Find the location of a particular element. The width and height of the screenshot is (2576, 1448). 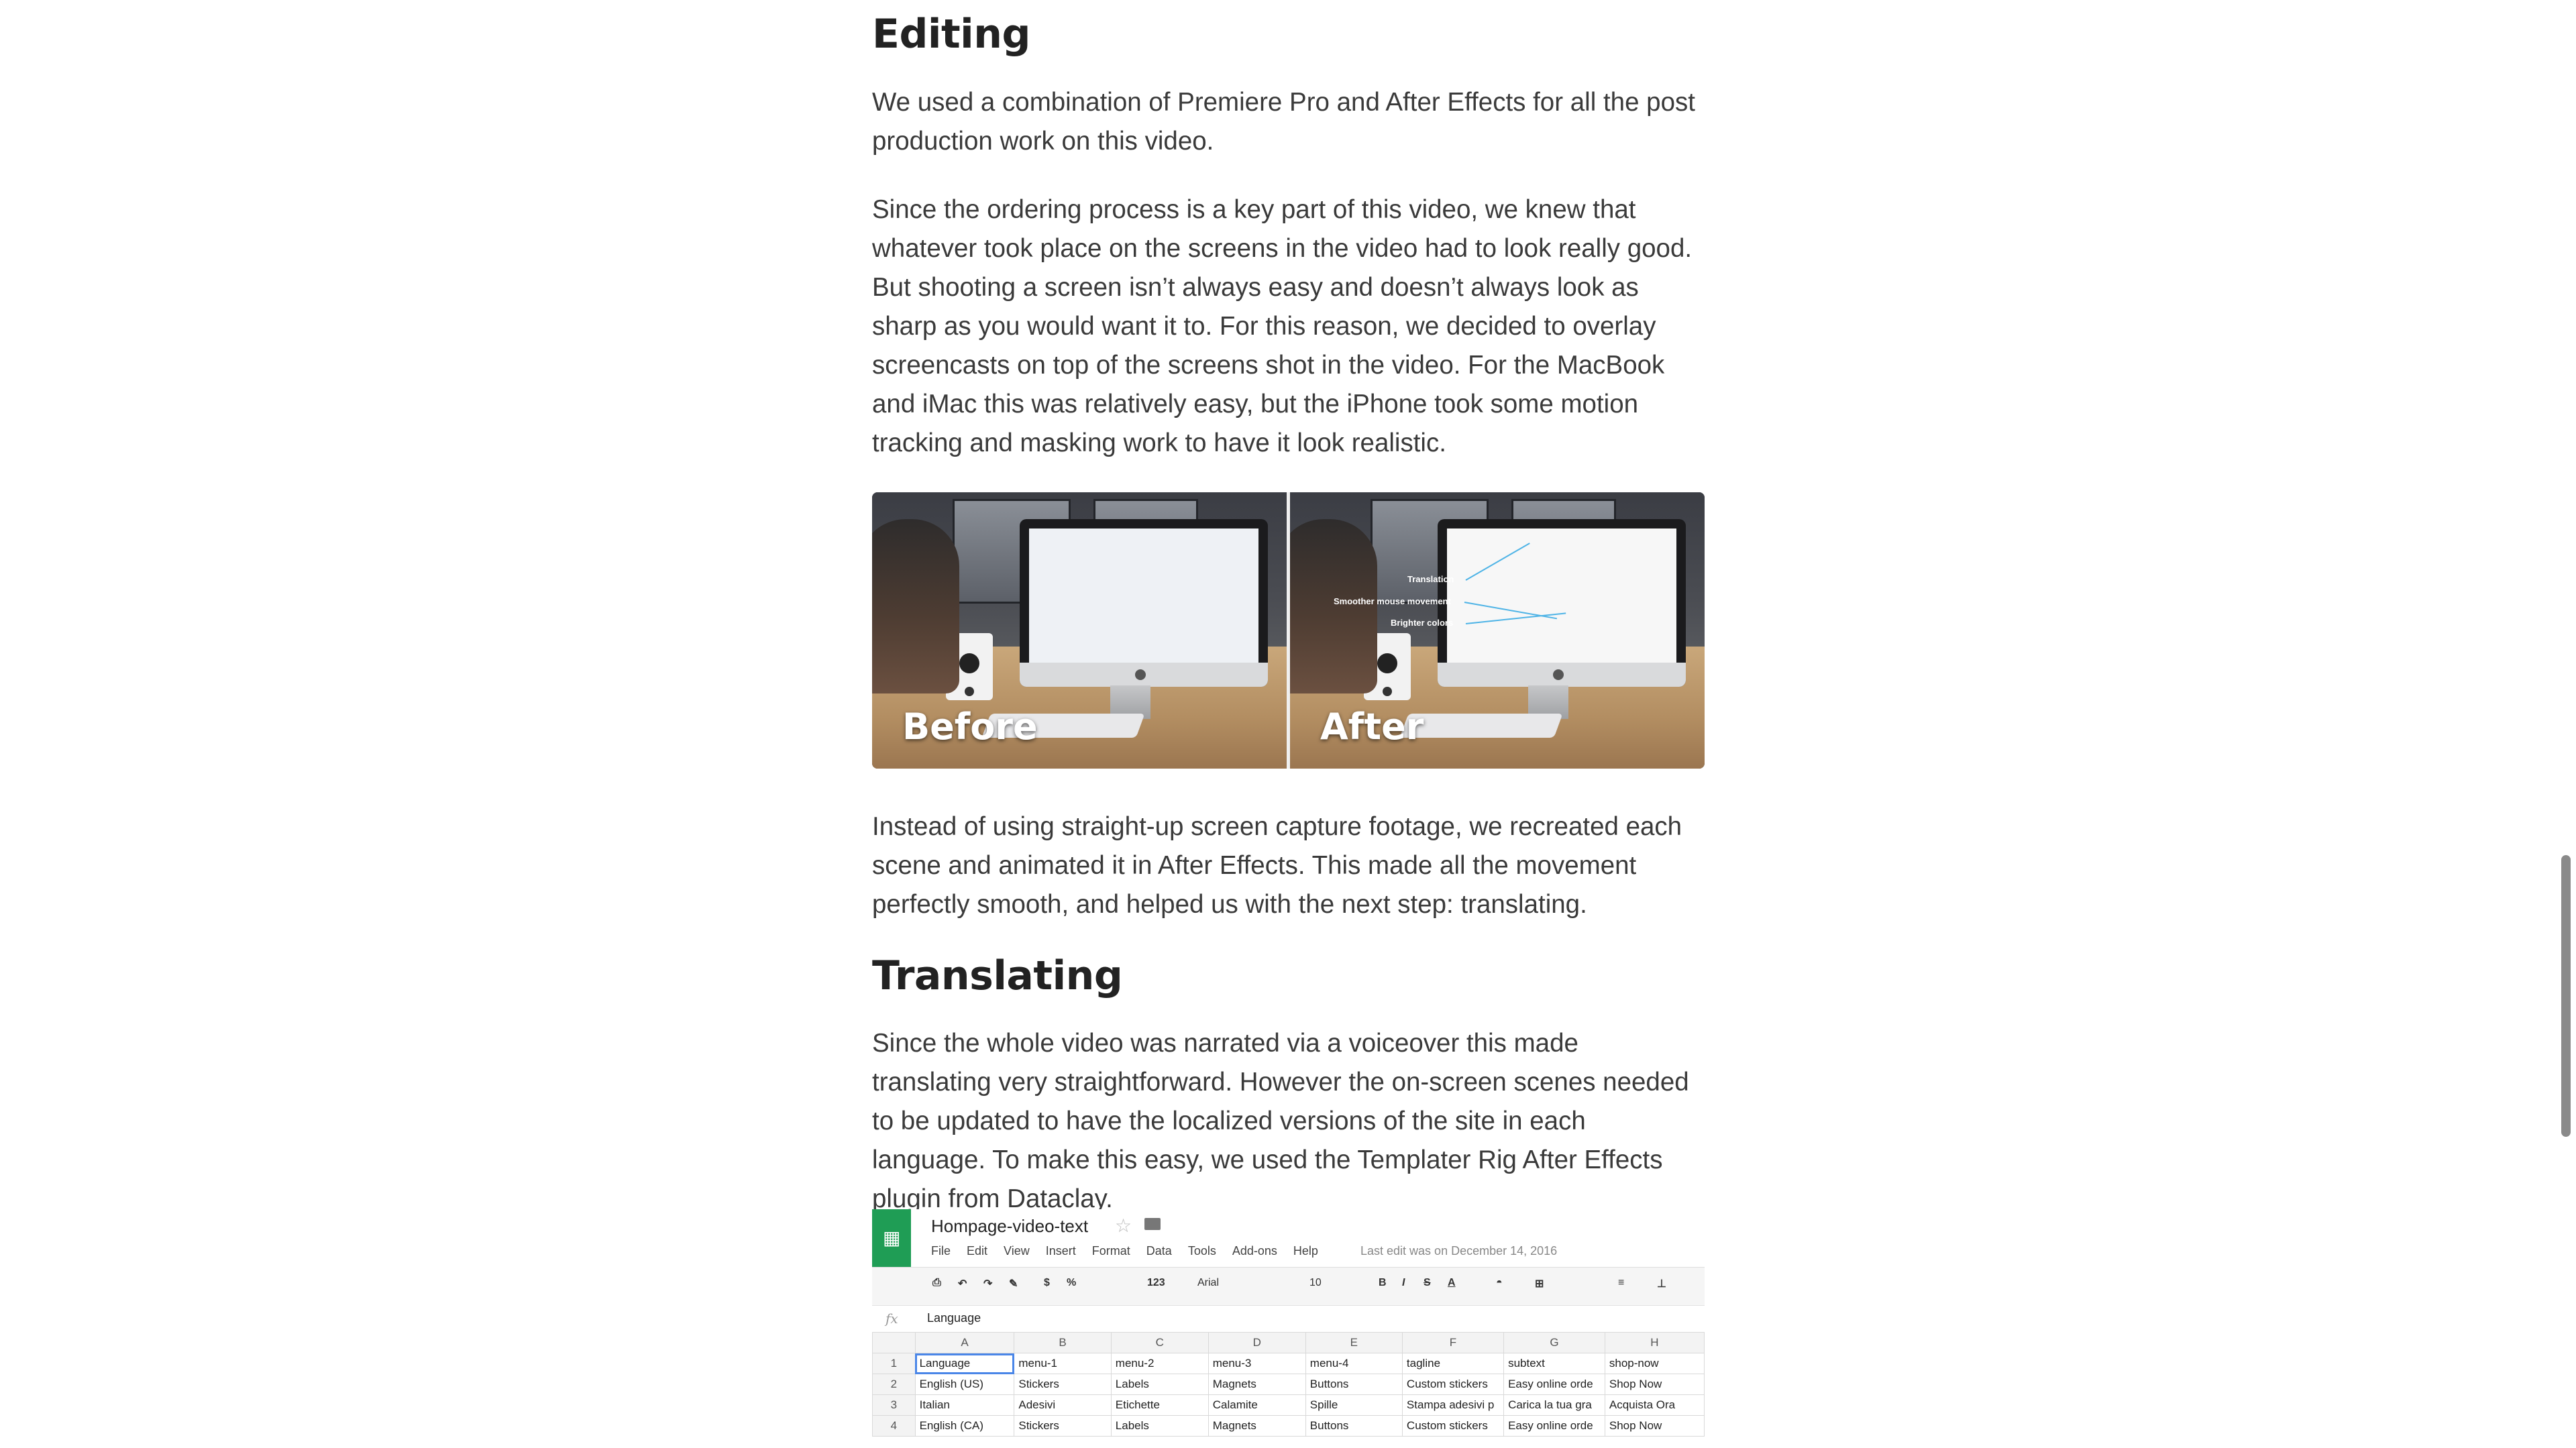

sheet-toolbar: ⎙ ↶ ↷ ✎ $ % 123 Arial 10 B I S A ◓ ⊞ ≡ ⊥ is located at coordinates (1288, 1286).